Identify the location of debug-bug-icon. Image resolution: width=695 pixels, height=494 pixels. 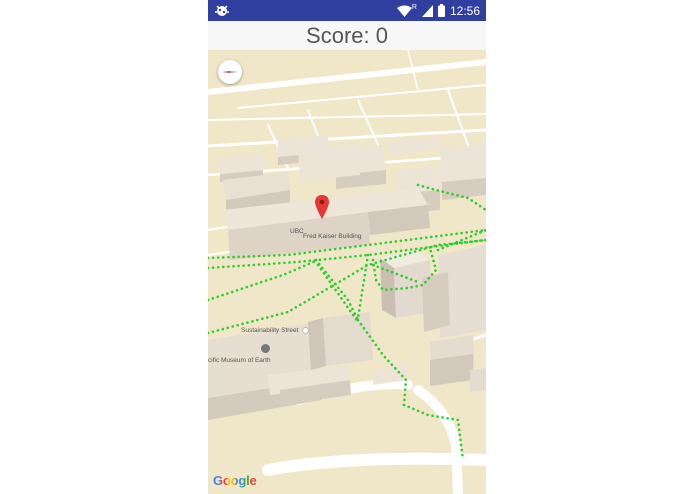
(222, 10).